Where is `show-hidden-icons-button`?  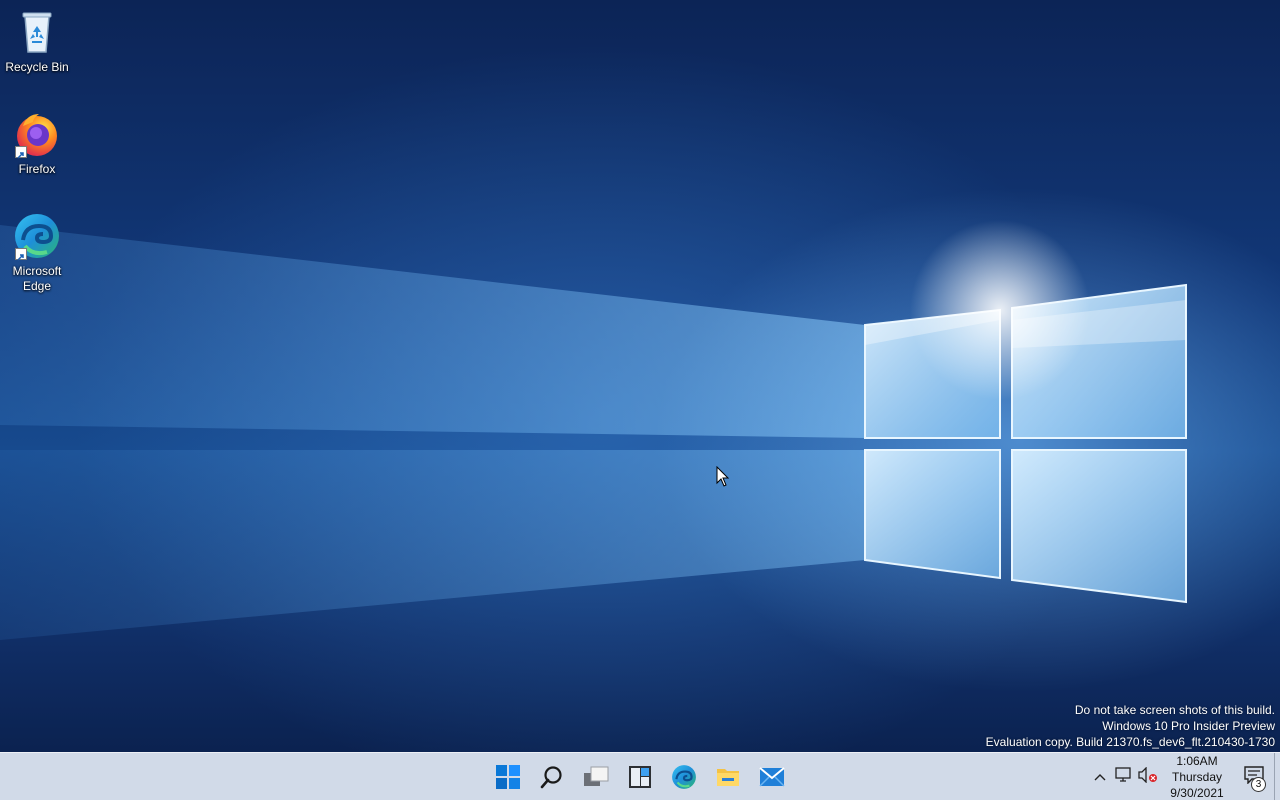 show-hidden-icons-button is located at coordinates (1100, 777).